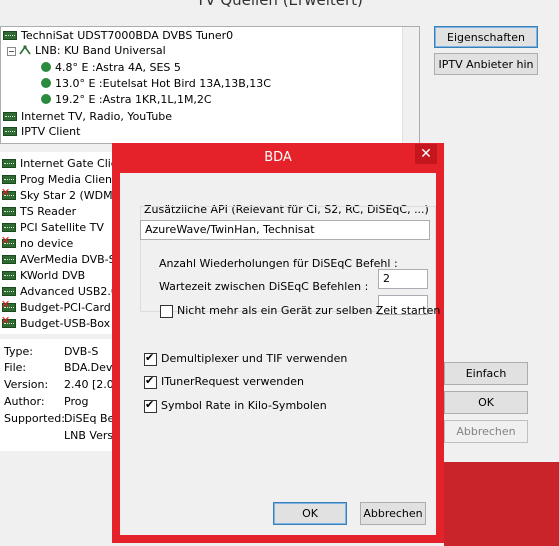  What do you see at coordinates (150, 381) in the screenshot?
I see `ituner-checkbox` at bounding box center [150, 381].